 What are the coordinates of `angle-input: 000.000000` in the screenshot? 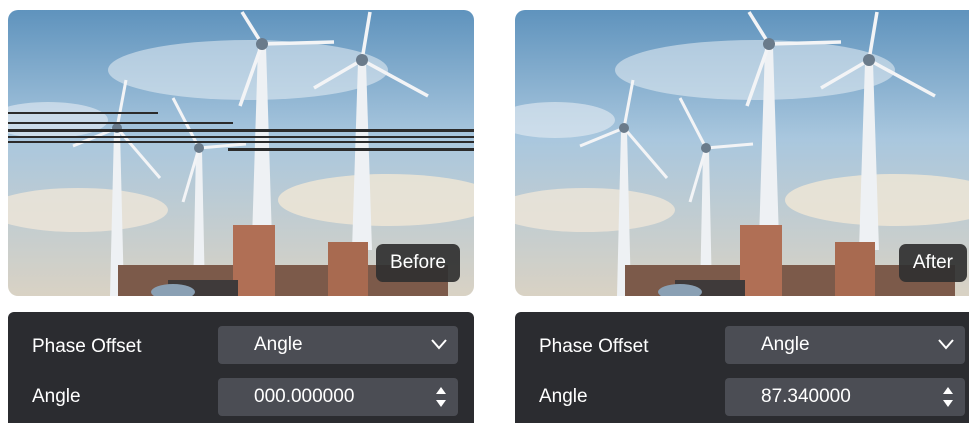 It's located at (338, 397).